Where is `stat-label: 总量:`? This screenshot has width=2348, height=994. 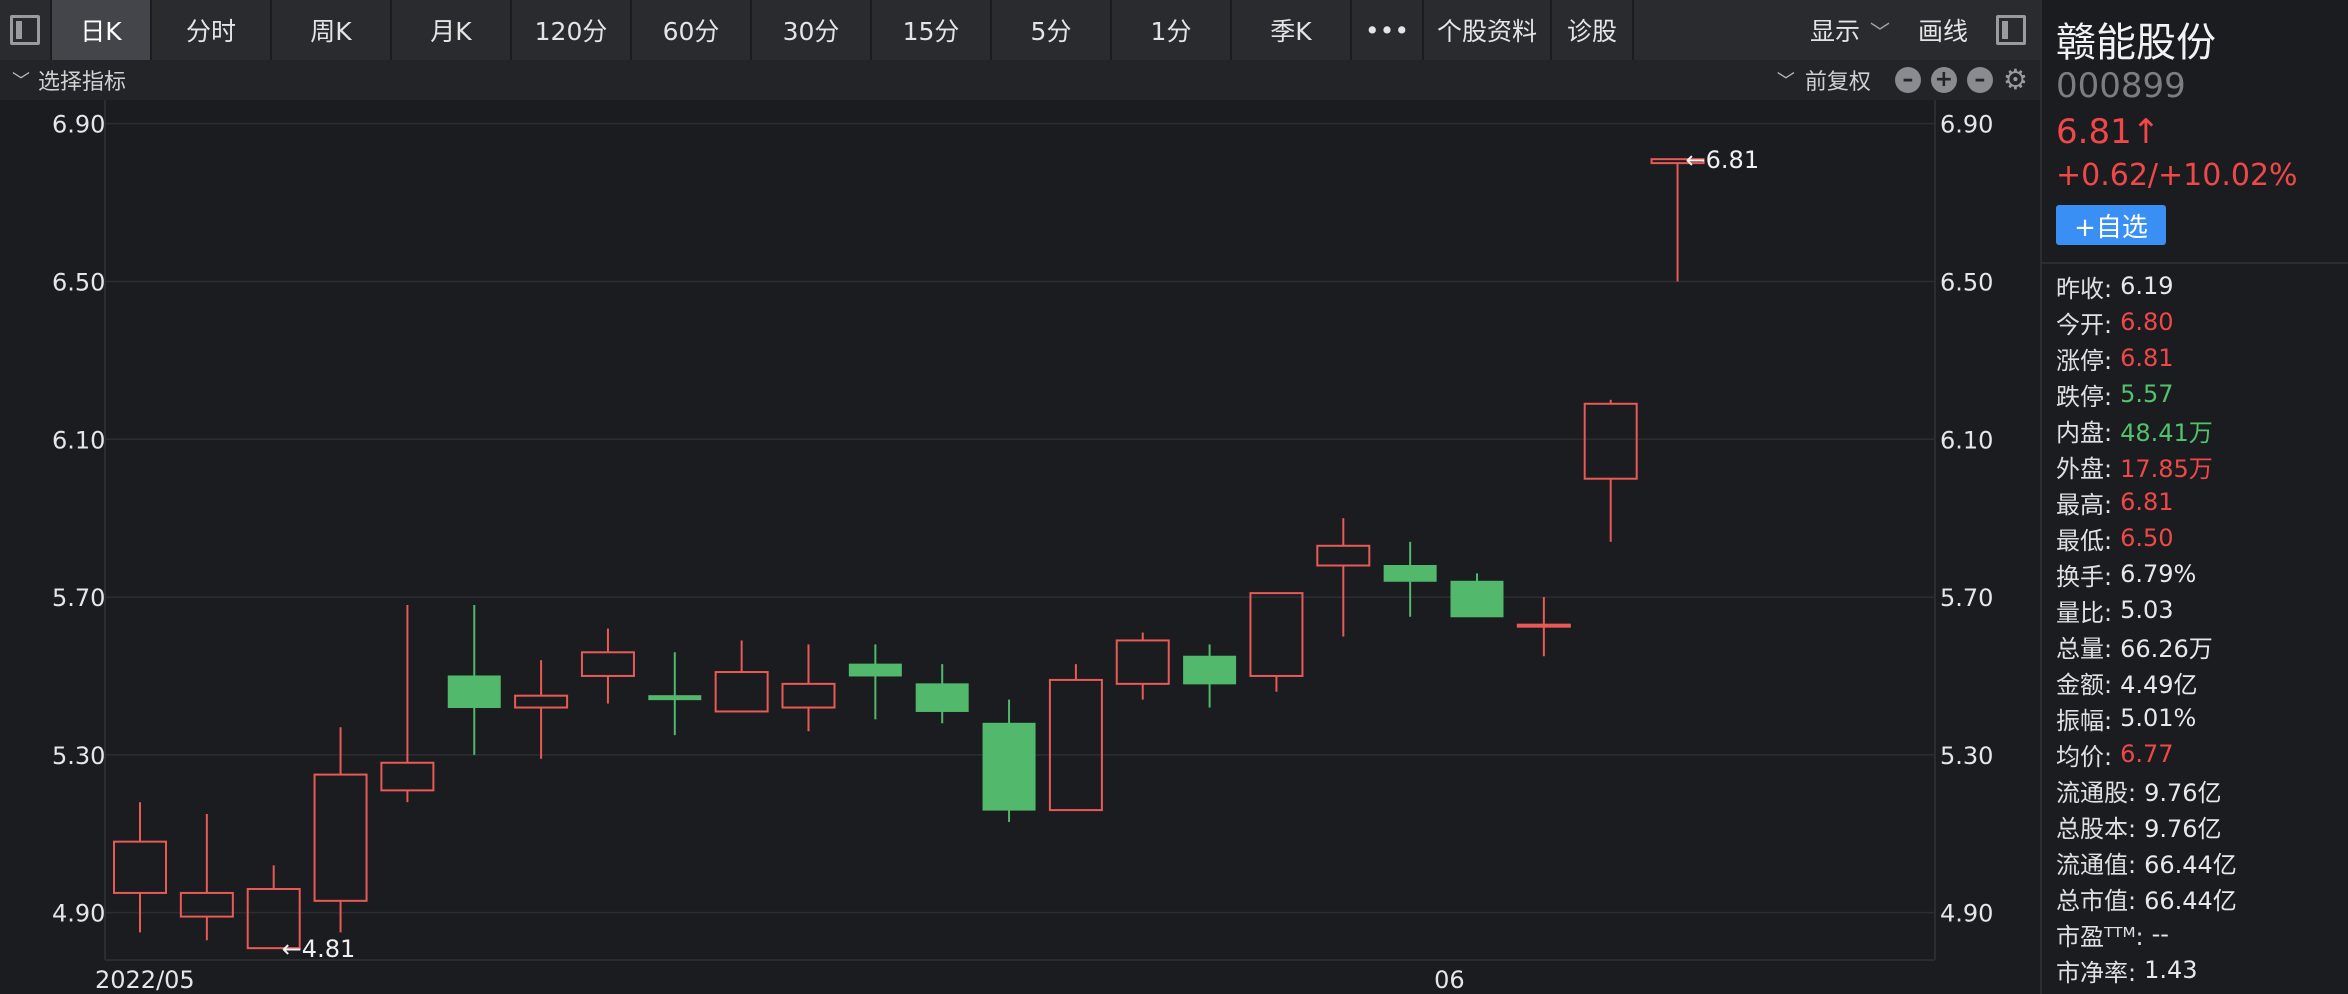
stat-label: 总量: is located at coordinates (2084, 648).